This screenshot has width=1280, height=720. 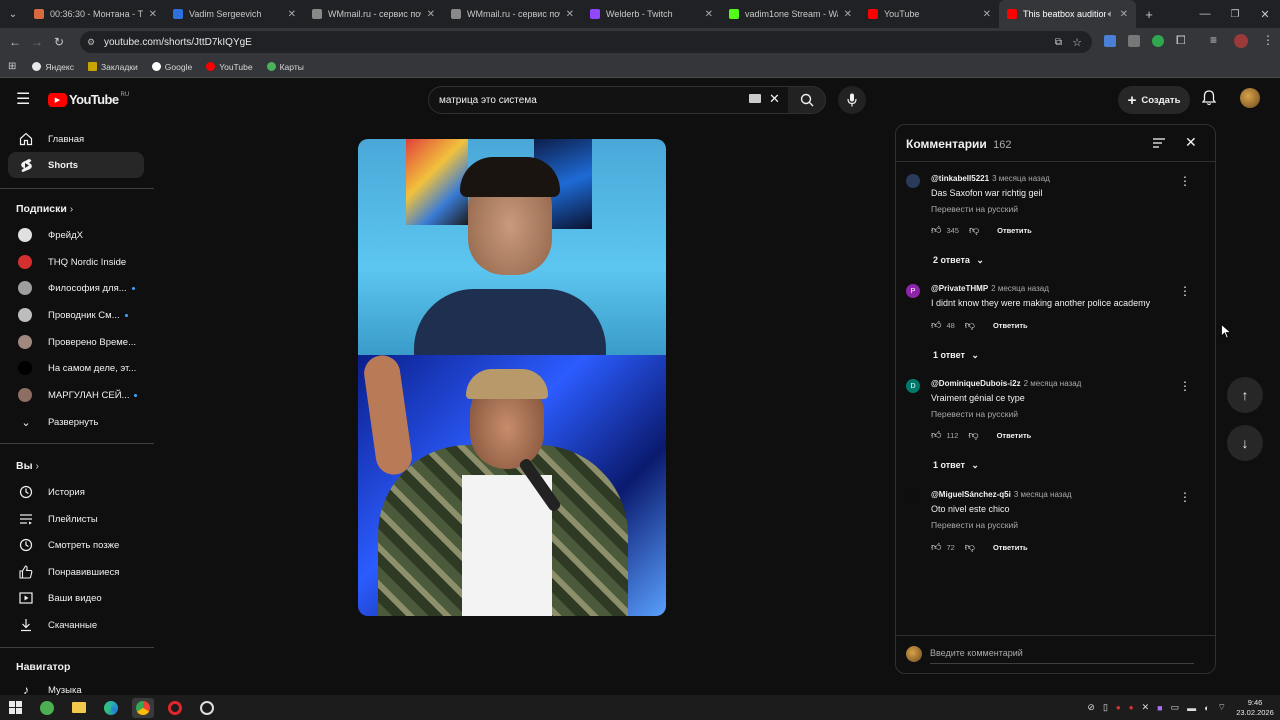 What do you see at coordinates (1265, 14) in the screenshot?
I see `window-close-button: ✕` at bounding box center [1265, 14].